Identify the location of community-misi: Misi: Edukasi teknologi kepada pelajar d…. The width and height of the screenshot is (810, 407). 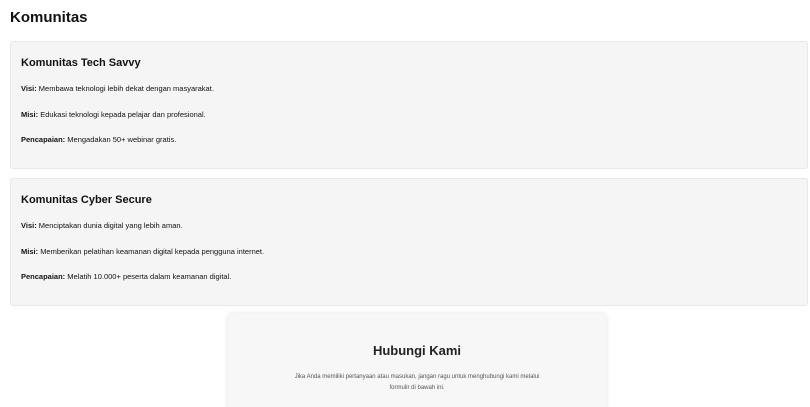
(113, 115).